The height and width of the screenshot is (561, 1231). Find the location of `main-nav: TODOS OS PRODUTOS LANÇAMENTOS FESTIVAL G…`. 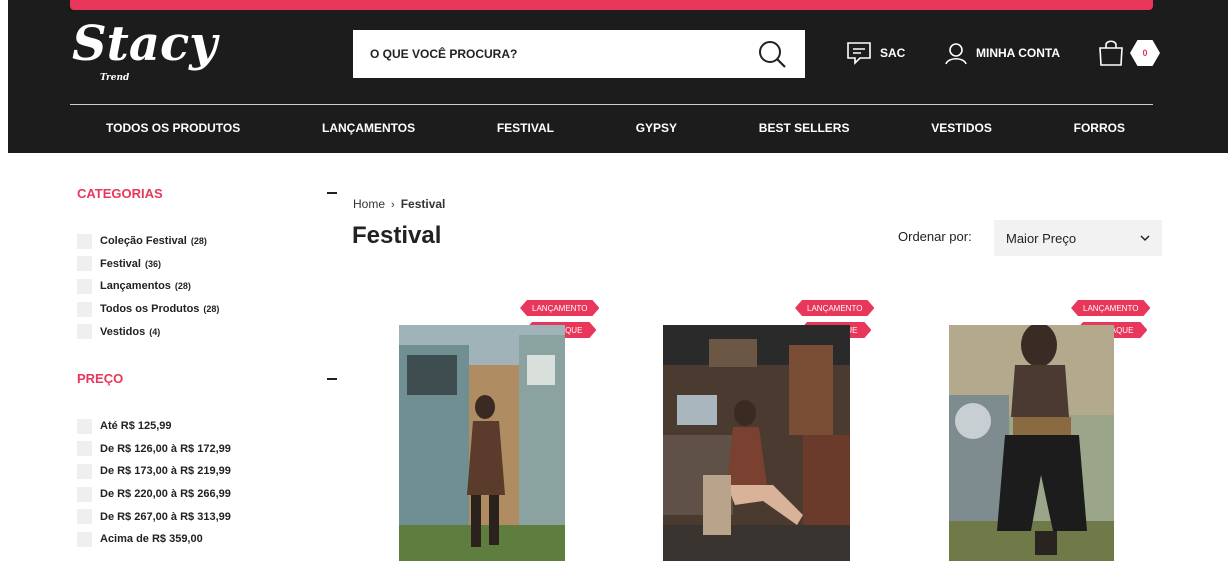

main-nav: TODOS OS PRODUTOS LANÇAMENTOS FESTIVAL G… is located at coordinates (611, 128).